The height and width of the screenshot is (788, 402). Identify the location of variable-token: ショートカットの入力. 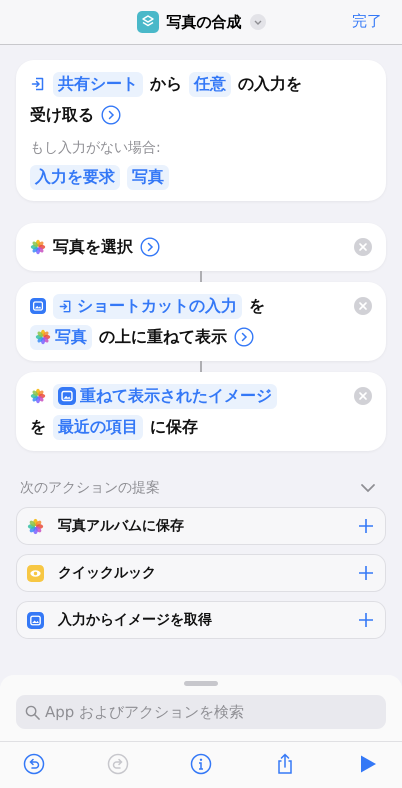
(147, 306).